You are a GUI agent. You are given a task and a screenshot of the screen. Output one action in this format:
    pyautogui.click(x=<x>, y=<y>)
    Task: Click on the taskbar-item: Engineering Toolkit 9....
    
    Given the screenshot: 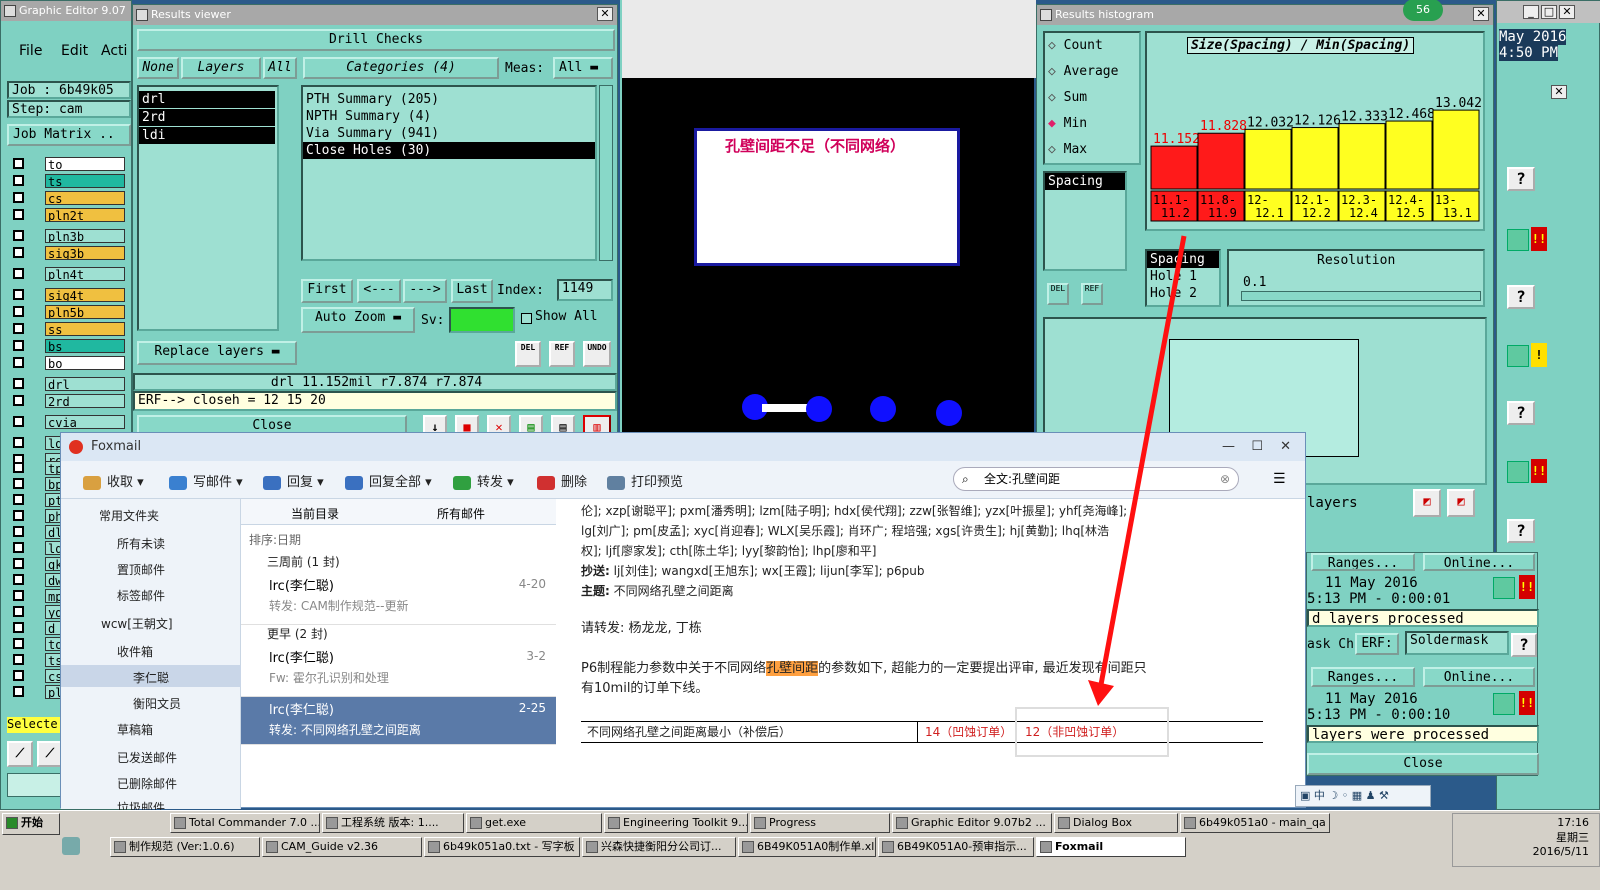 What is the action you would take?
    pyautogui.click(x=676, y=823)
    